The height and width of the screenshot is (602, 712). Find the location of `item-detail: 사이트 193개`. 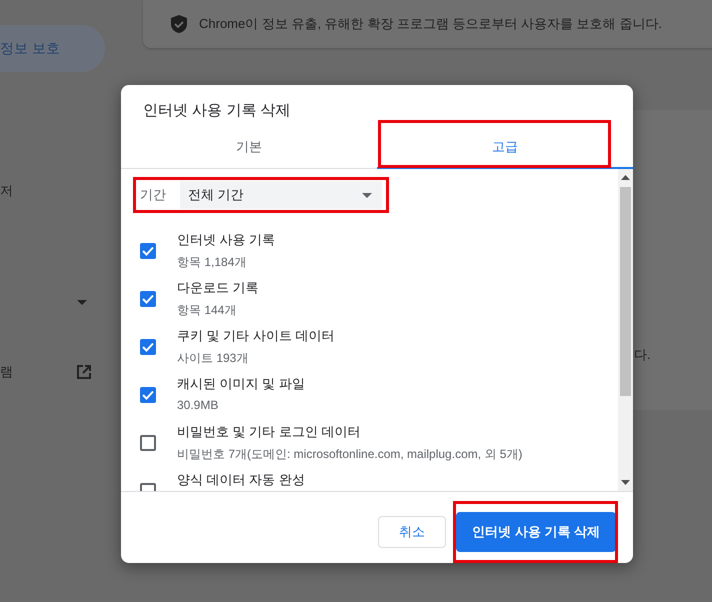

item-detail: 사이트 193개 is located at coordinates (213, 358).